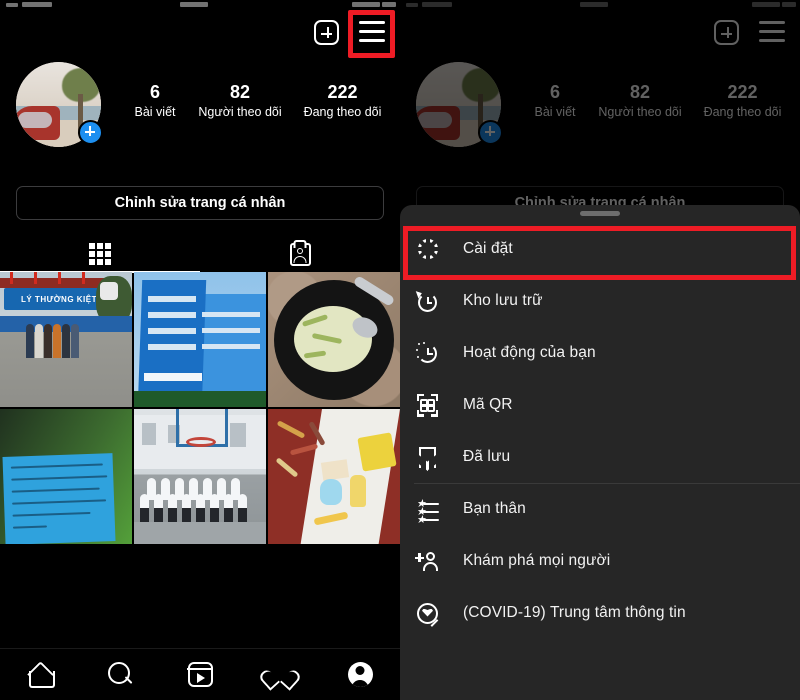 This screenshot has width=800, height=700. I want to click on grid-icon, so click(100, 254).